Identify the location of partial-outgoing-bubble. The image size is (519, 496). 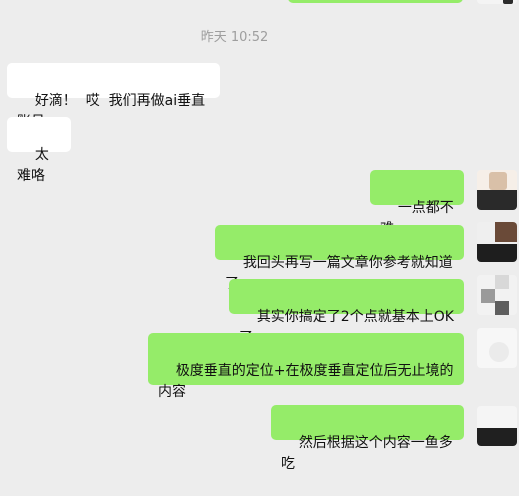
(375, 1).